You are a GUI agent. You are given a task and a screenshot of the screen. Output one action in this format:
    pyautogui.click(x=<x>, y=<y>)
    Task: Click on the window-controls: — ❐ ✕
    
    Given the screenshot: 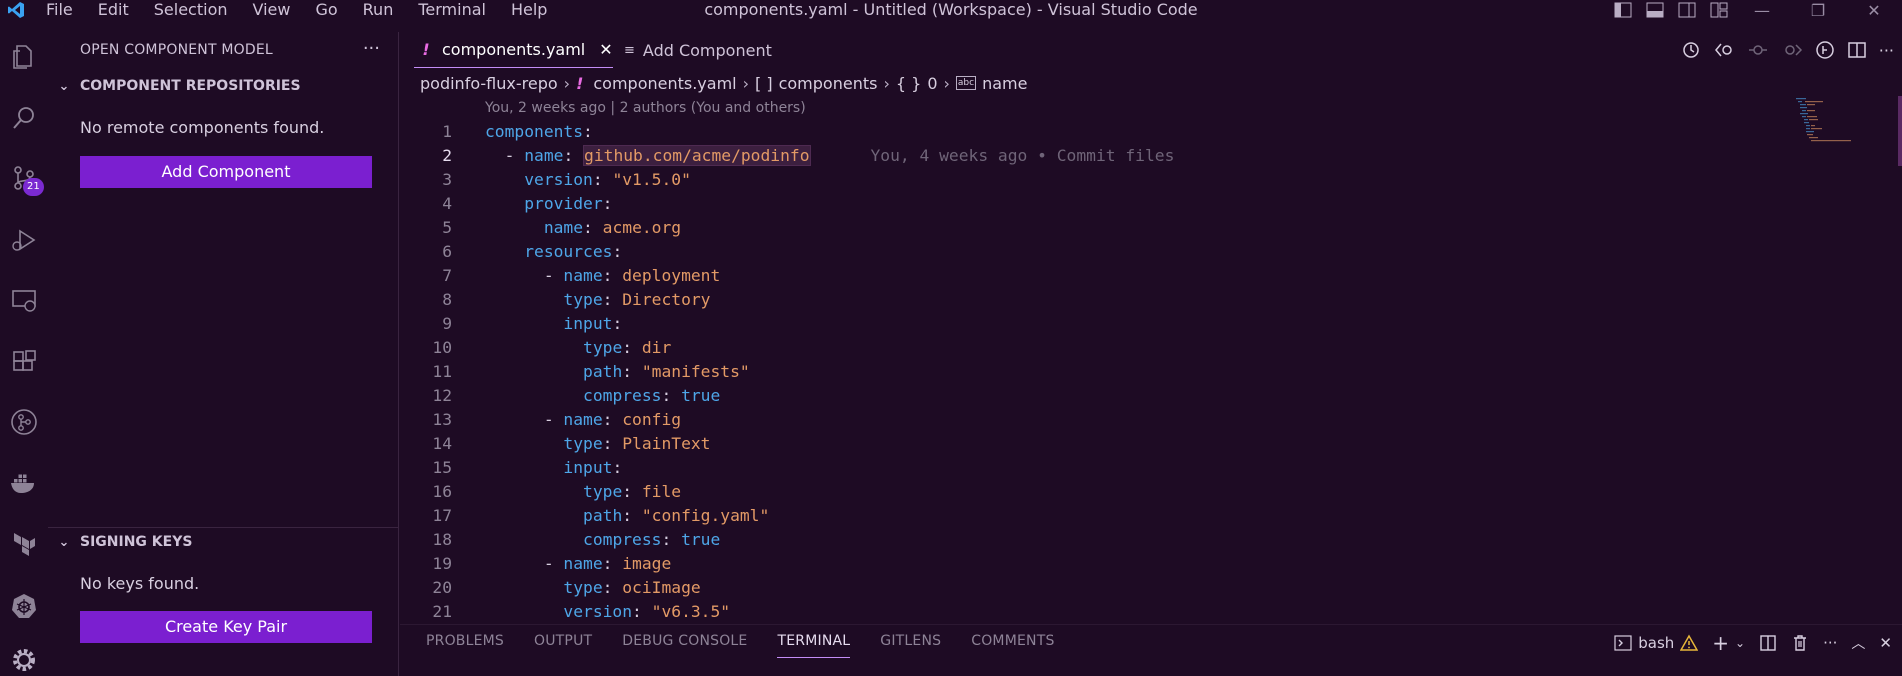 What is the action you would take?
    pyautogui.click(x=1818, y=10)
    